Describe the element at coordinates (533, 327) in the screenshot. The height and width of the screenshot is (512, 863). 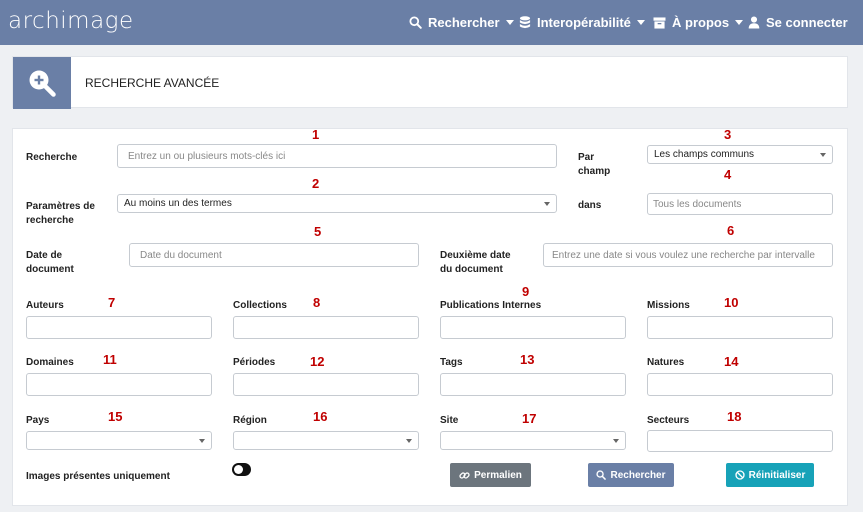
I see `publications-input` at that location.